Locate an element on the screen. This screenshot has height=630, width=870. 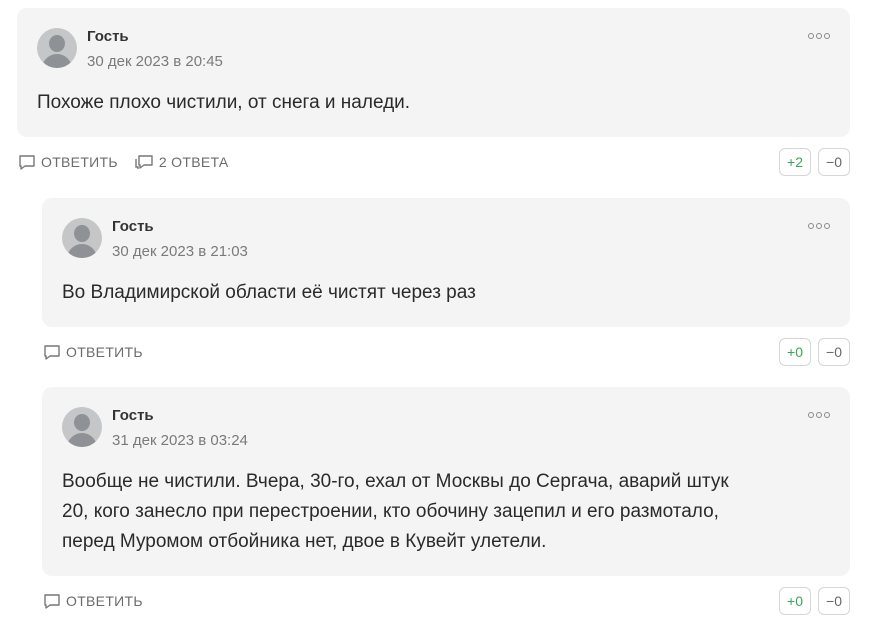
comment-date: 31 дек 2023 в 03:24 is located at coordinates (180, 440).